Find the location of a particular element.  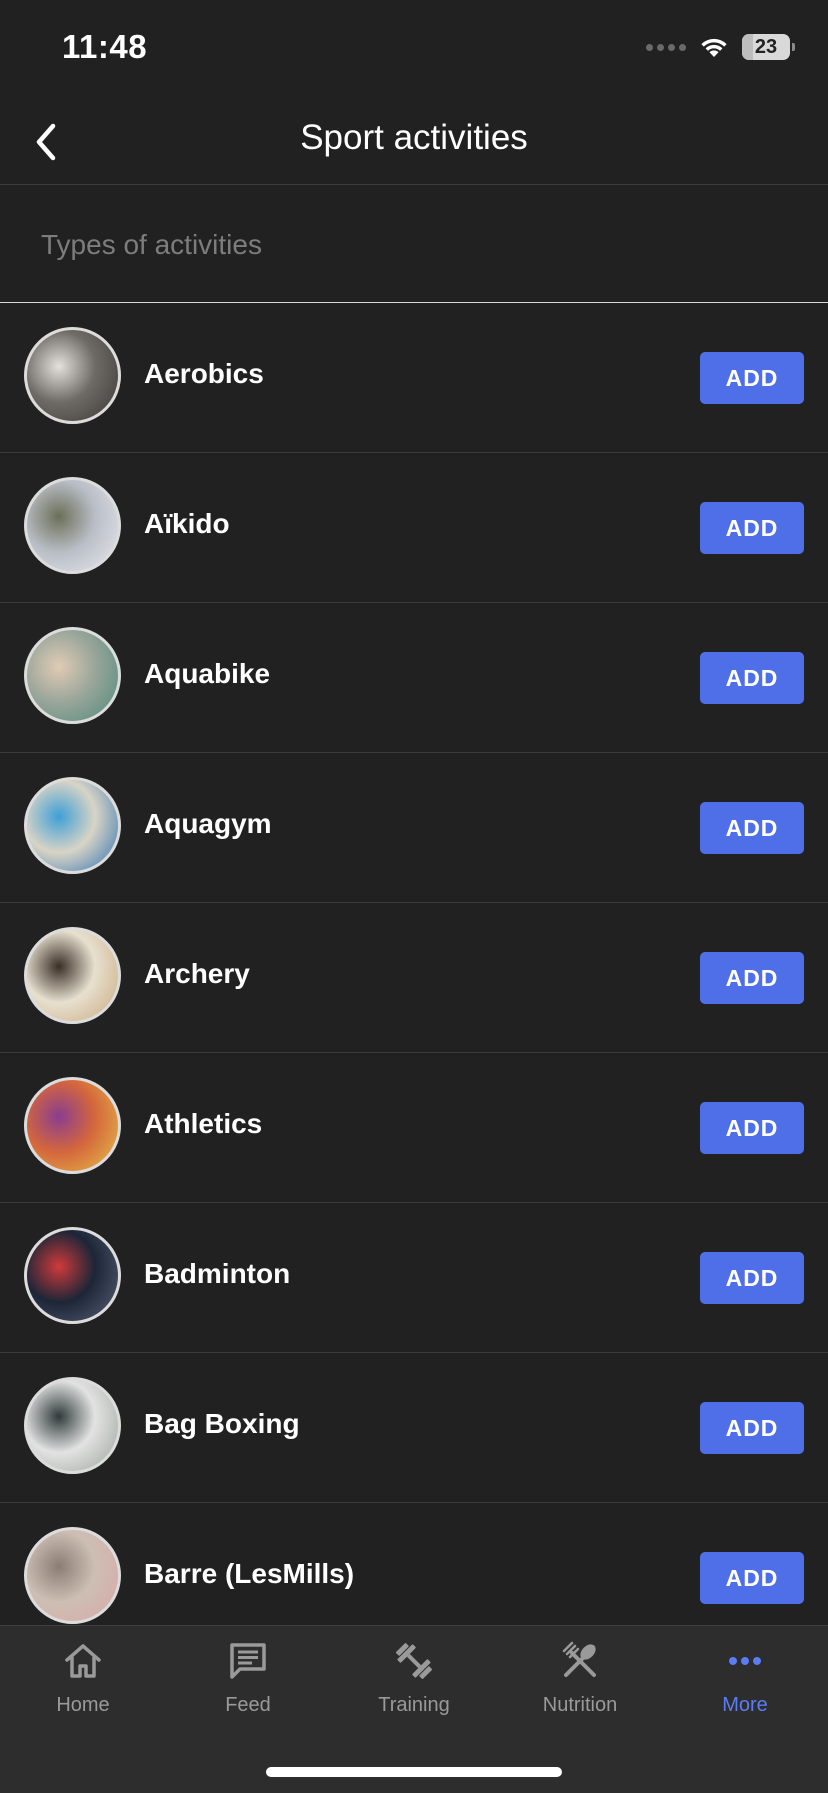

tab-label: Feed is located at coordinates (248, 1705).